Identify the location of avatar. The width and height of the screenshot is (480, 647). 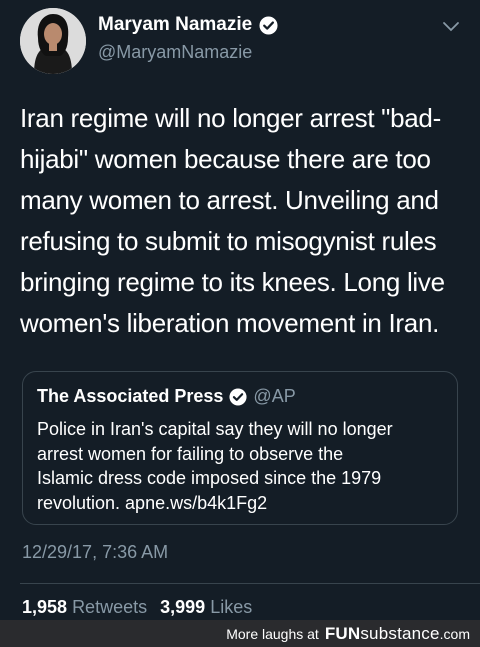
(53, 41).